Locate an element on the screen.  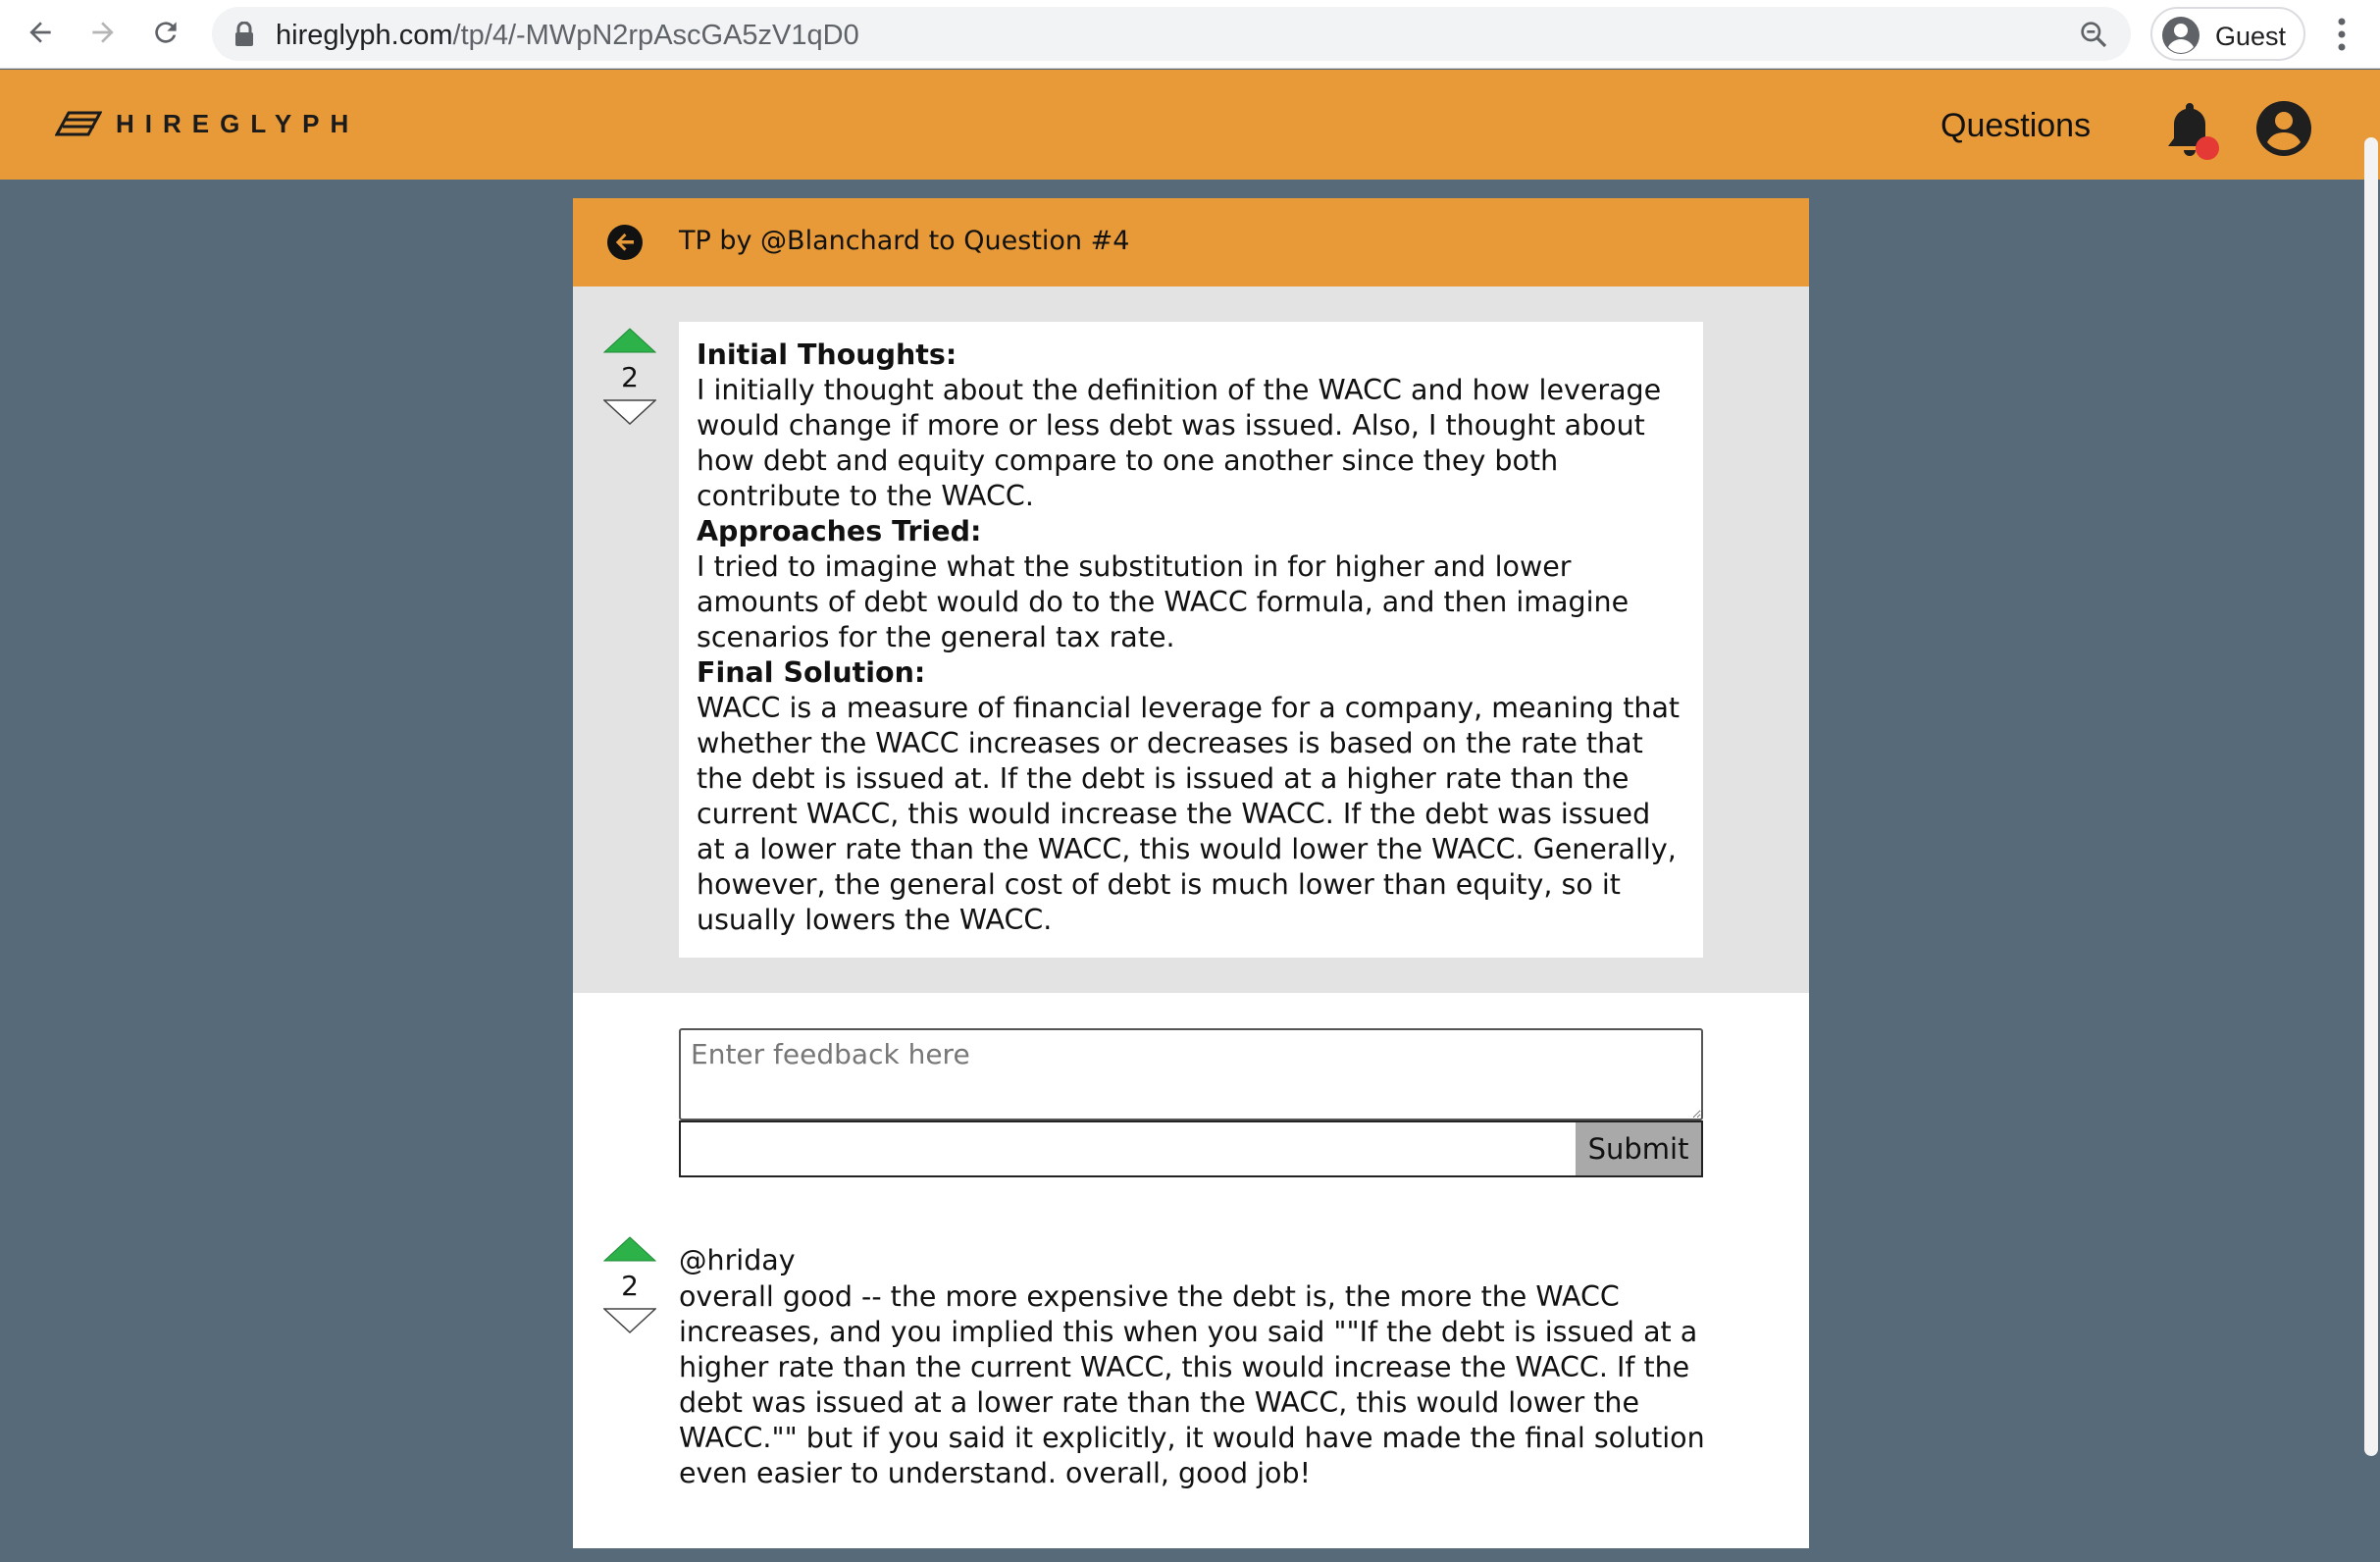
profile-chip: Guest is located at coordinates (2227, 34).